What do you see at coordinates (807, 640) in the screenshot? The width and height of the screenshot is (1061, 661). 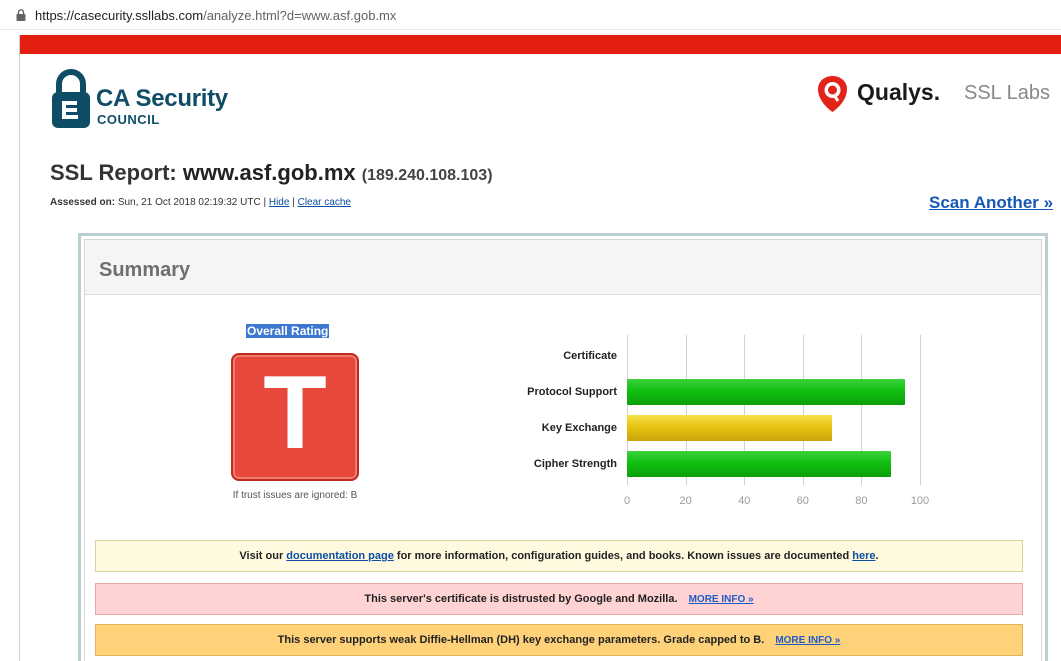 I see `dh-more-info-link: MORE INFO »` at bounding box center [807, 640].